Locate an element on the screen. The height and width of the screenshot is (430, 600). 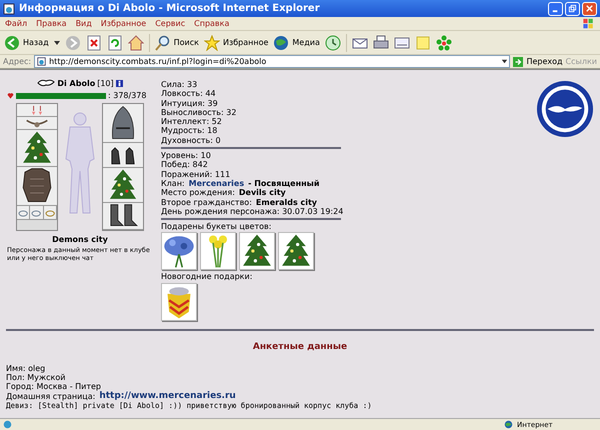
info-value: Devils city is located at coordinates (262, 193).